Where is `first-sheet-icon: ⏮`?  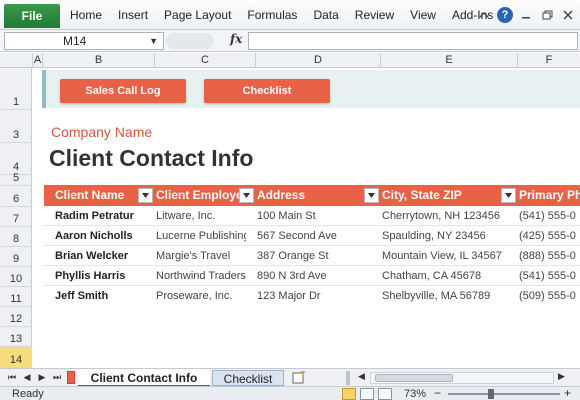 first-sheet-icon: ⏮ is located at coordinates (12, 377).